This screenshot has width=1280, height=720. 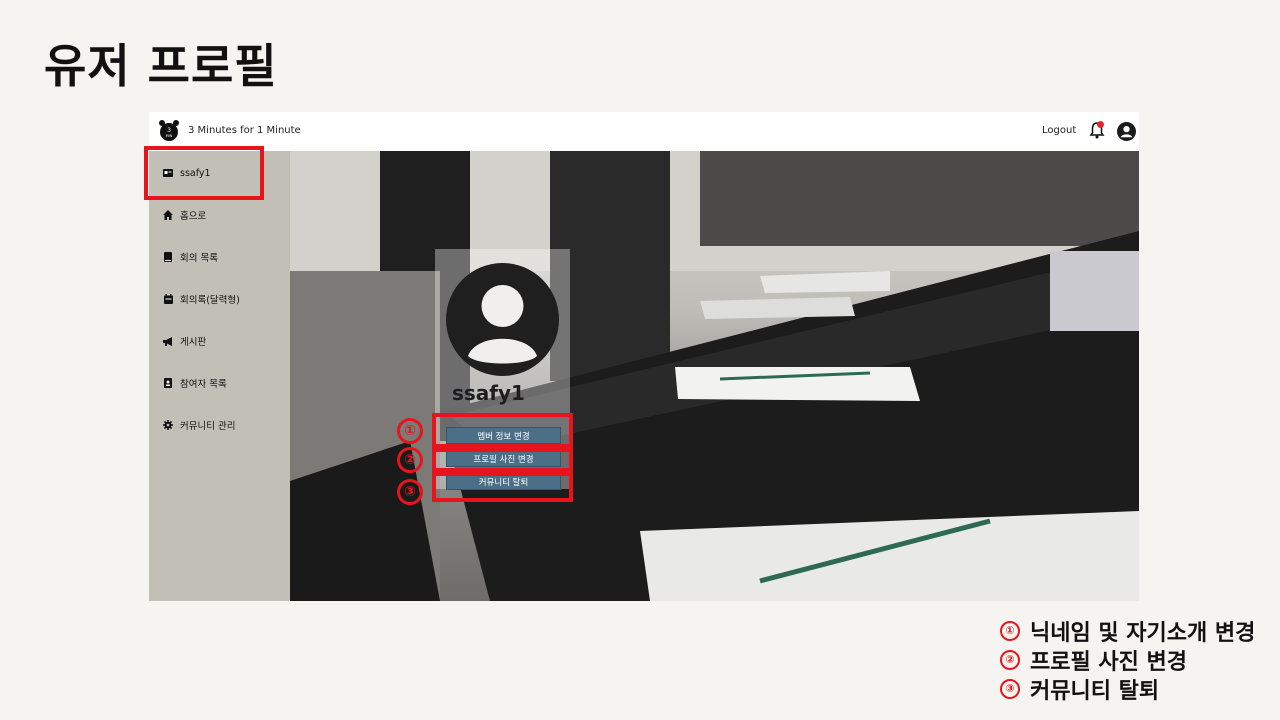 What do you see at coordinates (208, 426) in the screenshot?
I see `sidebar-item-label: 커뮤니티 관리` at bounding box center [208, 426].